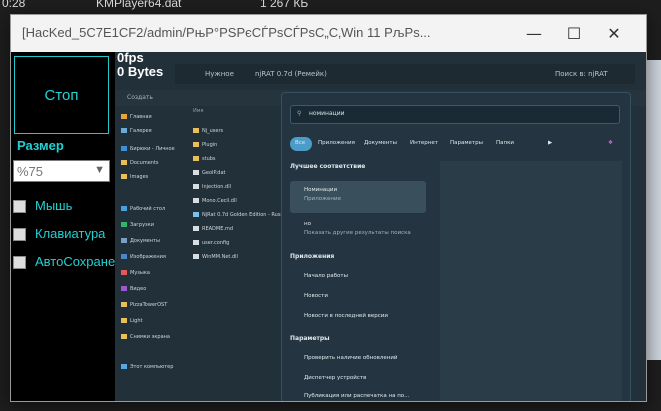 This screenshot has height=411, width=661. I want to click on file-row: WinMM.Net.dll, so click(215, 257).